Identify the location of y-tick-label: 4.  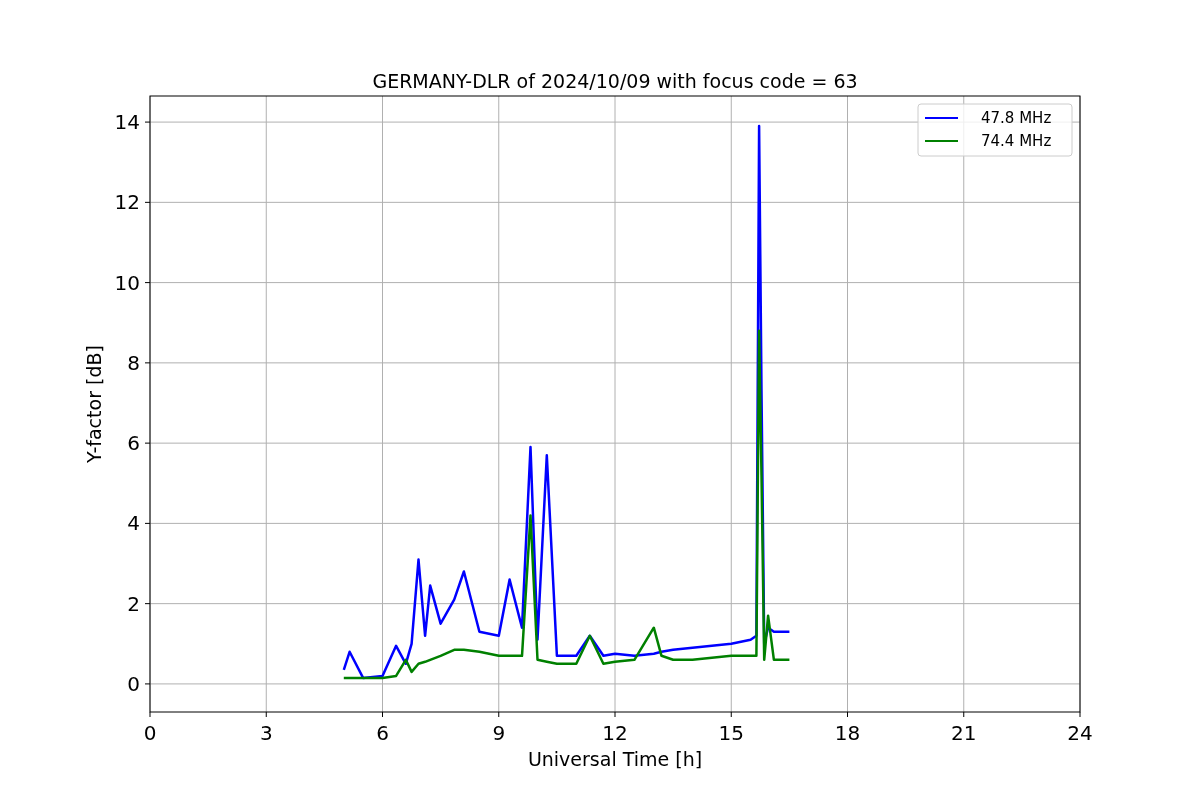
(133, 523).